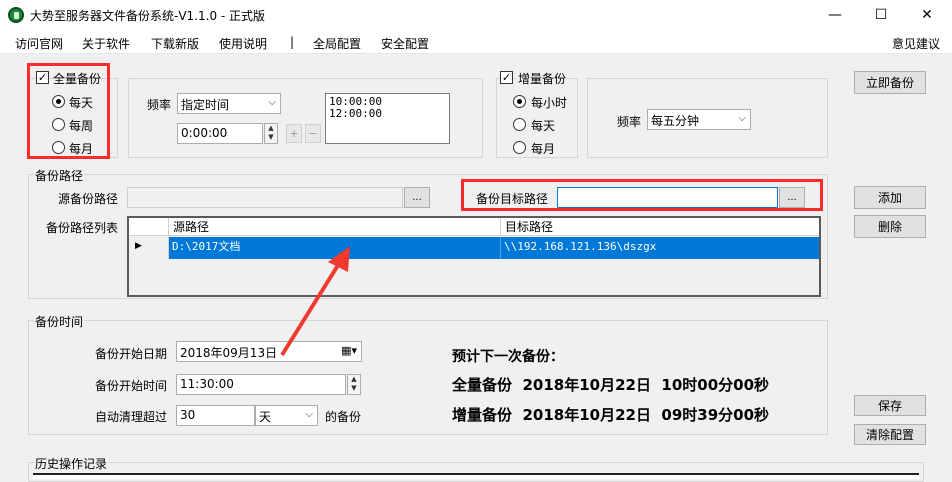 The height and width of the screenshot is (482, 952). I want to click on full-freq-select: 指定时间 ⌵, so click(229, 103).